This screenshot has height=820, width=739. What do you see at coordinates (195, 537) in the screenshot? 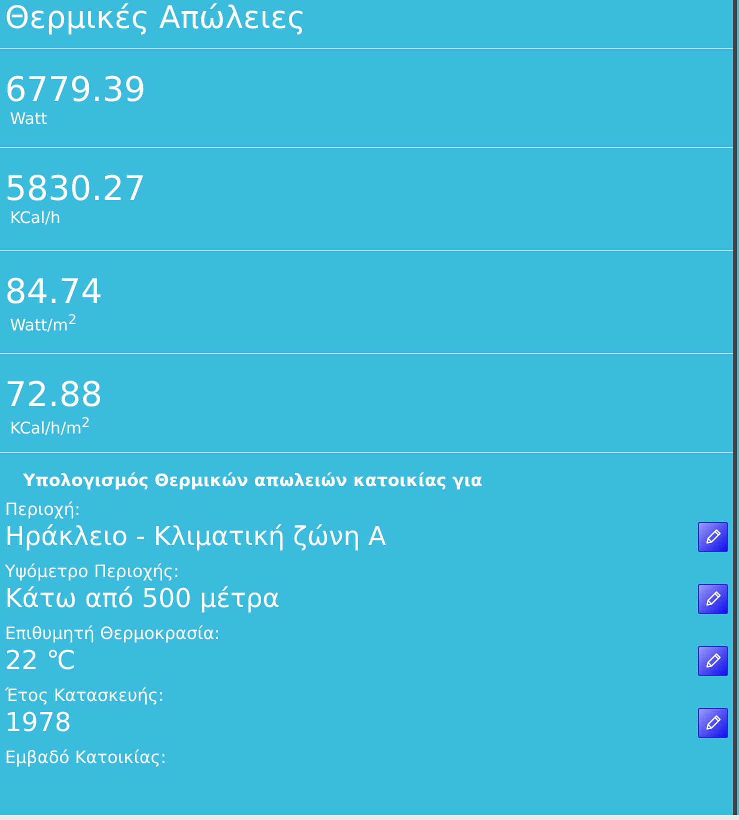
I see `field-value: Ηράκλειο - Κλιματική ζώνη Α` at bounding box center [195, 537].